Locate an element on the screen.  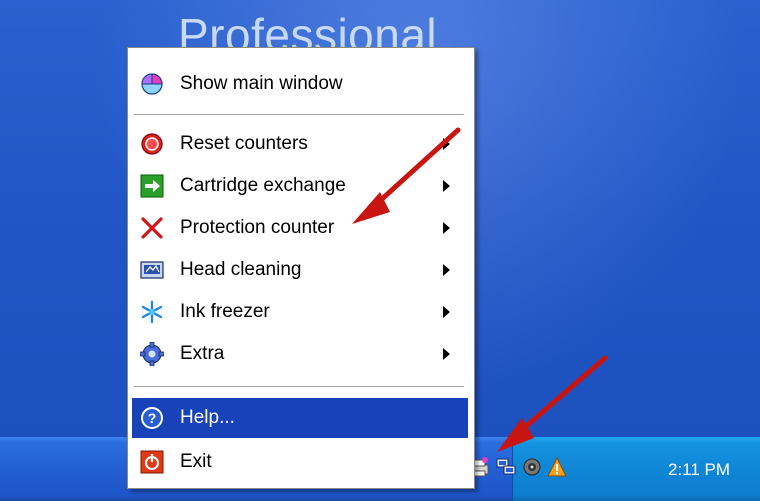
menu-item-label: Reset counters is located at coordinates (244, 143).